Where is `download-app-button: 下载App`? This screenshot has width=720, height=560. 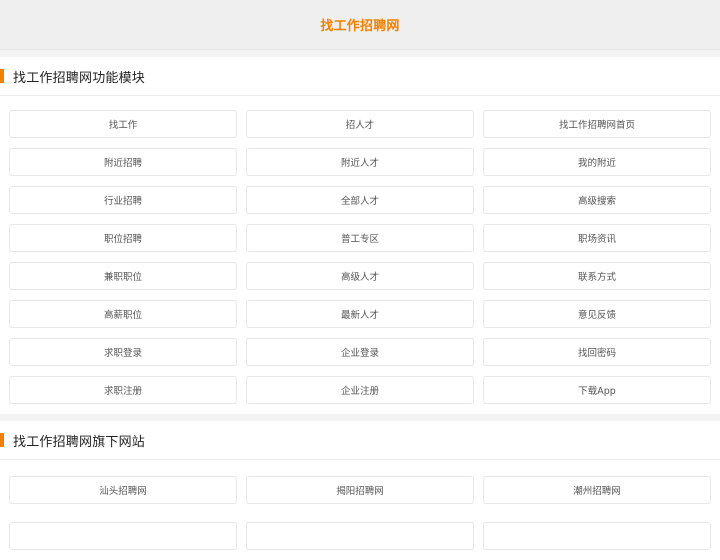 download-app-button: 下载App is located at coordinates (597, 390).